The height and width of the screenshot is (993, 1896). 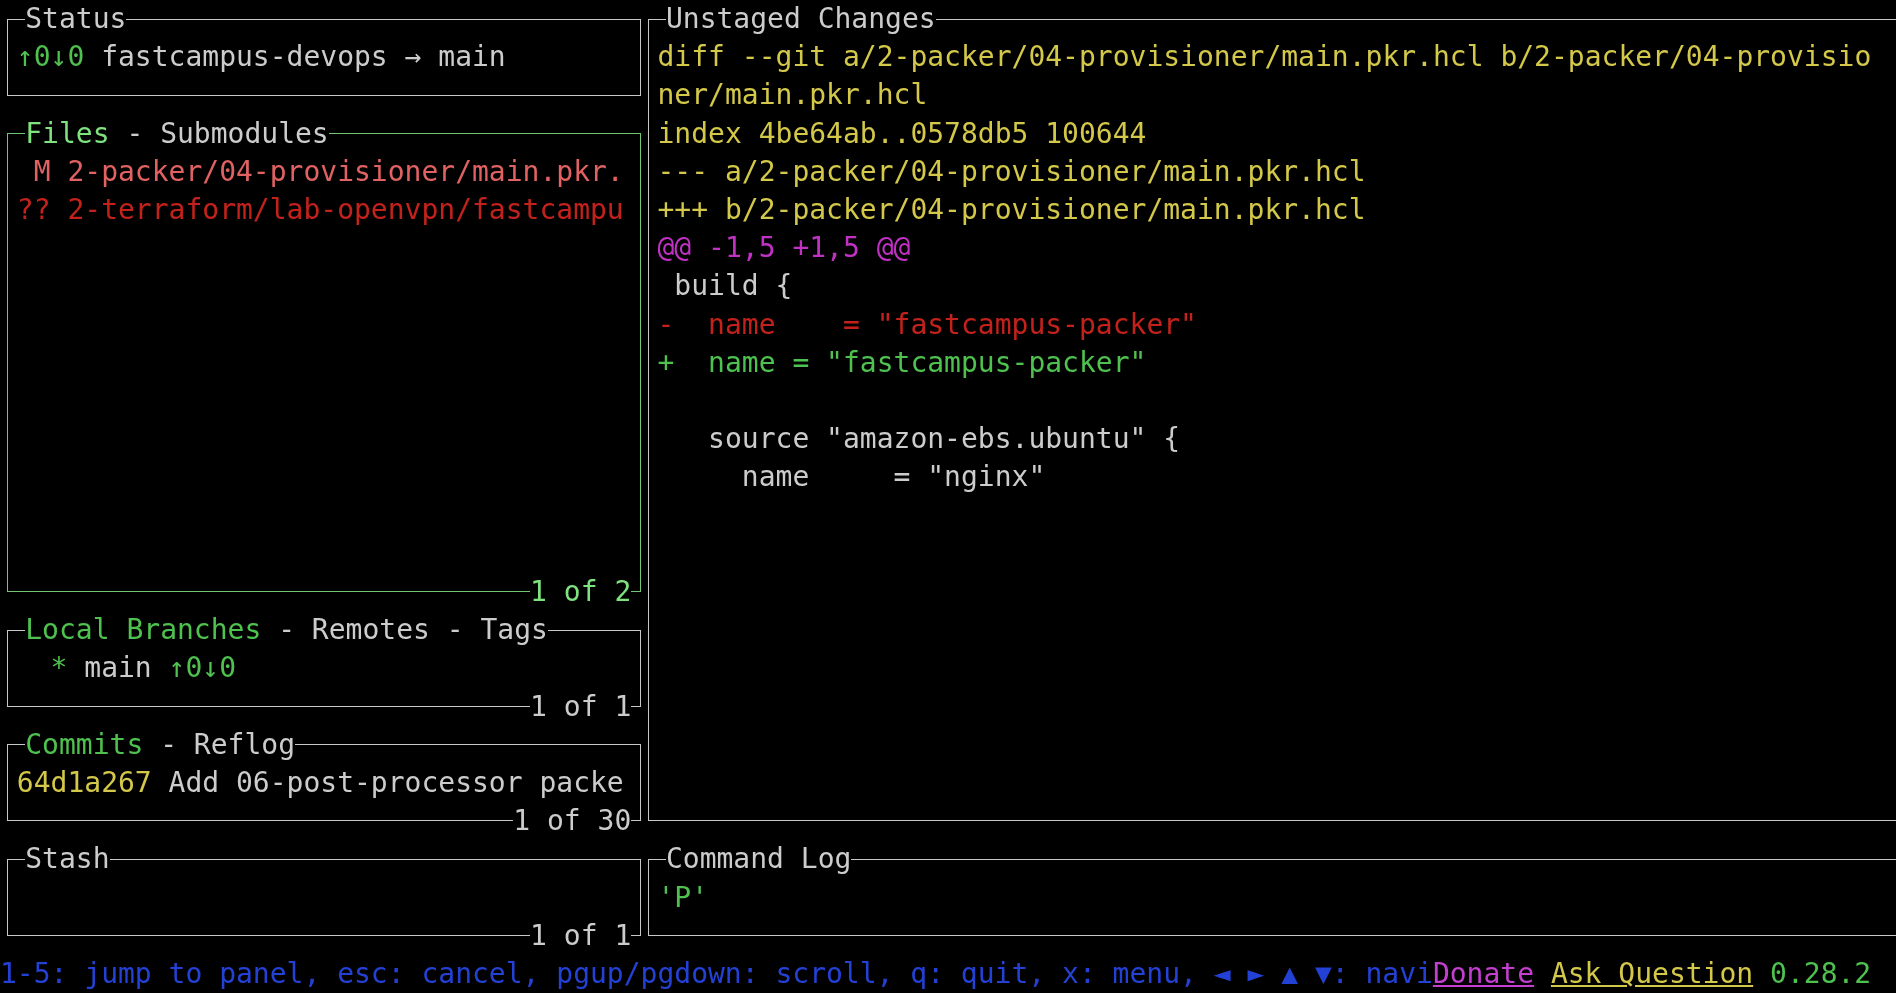 I want to click on diff-line: + name = "fastcampus-packer", so click(x=902, y=362).